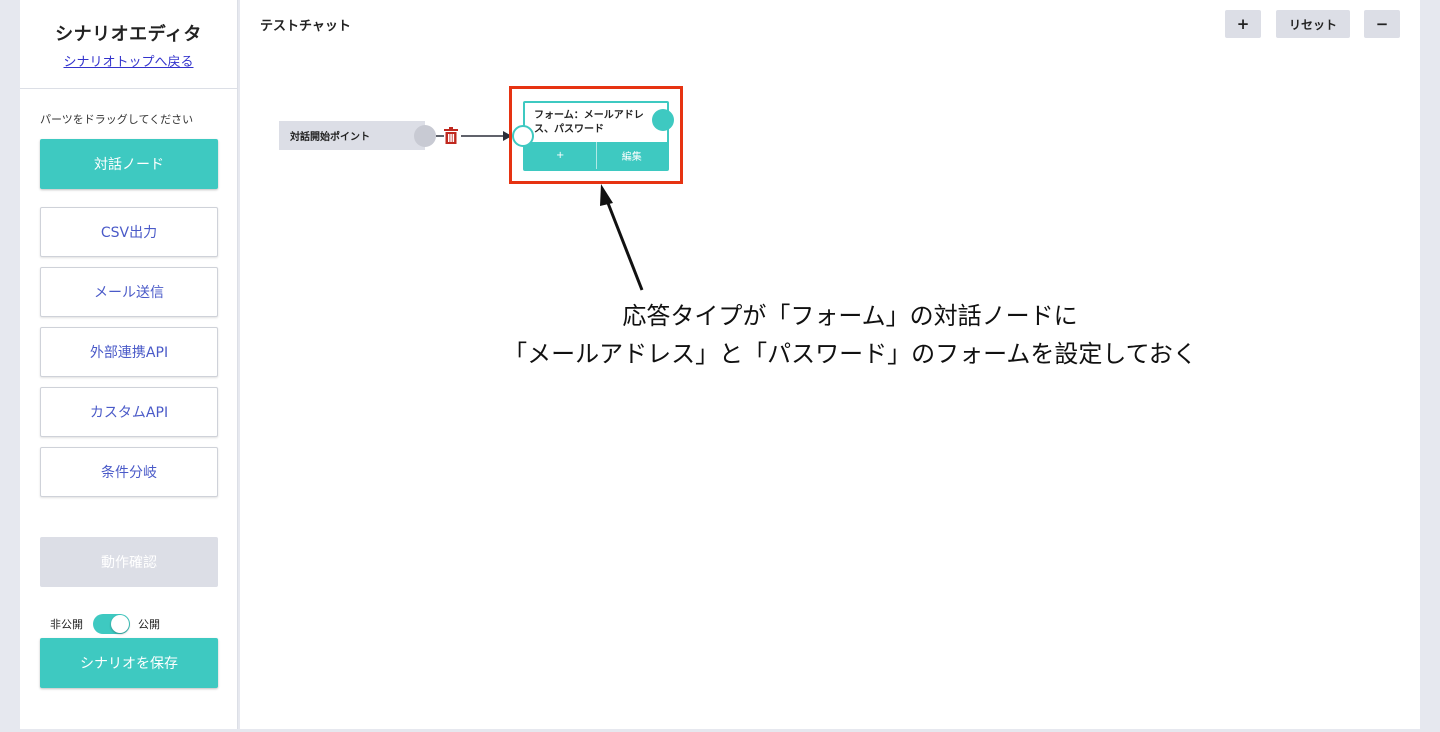  I want to click on dialog-node: フォーム：メールアドレス、パスワード + 編集, so click(596, 136).